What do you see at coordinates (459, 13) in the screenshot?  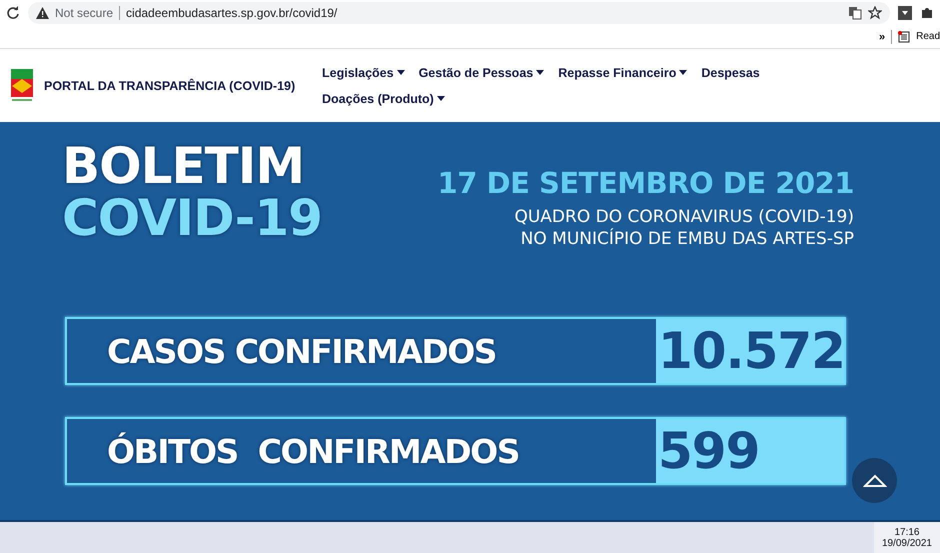 I see `address-bar: Not secure cidadeembudasartes.sp.gov.br/covid19/` at bounding box center [459, 13].